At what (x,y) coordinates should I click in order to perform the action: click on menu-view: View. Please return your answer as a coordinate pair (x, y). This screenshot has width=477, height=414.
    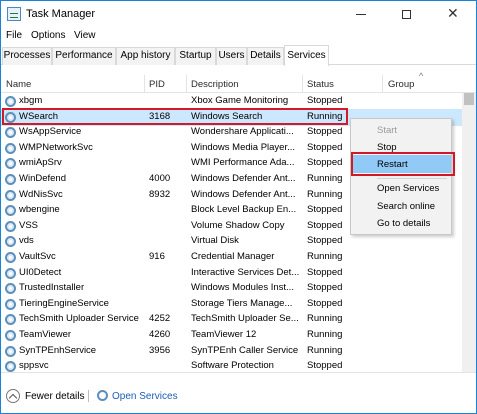
    Looking at the image, I should click on (85, 35).